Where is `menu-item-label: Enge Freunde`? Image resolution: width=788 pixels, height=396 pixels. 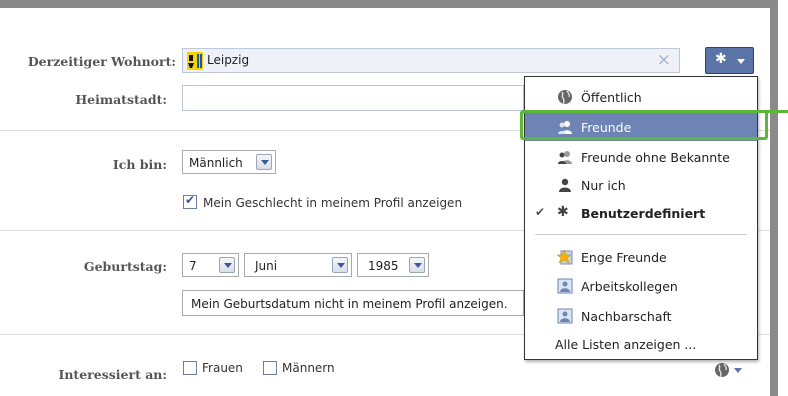
menu-item-label: Enge Freunde is located at coordinates (624, 257).